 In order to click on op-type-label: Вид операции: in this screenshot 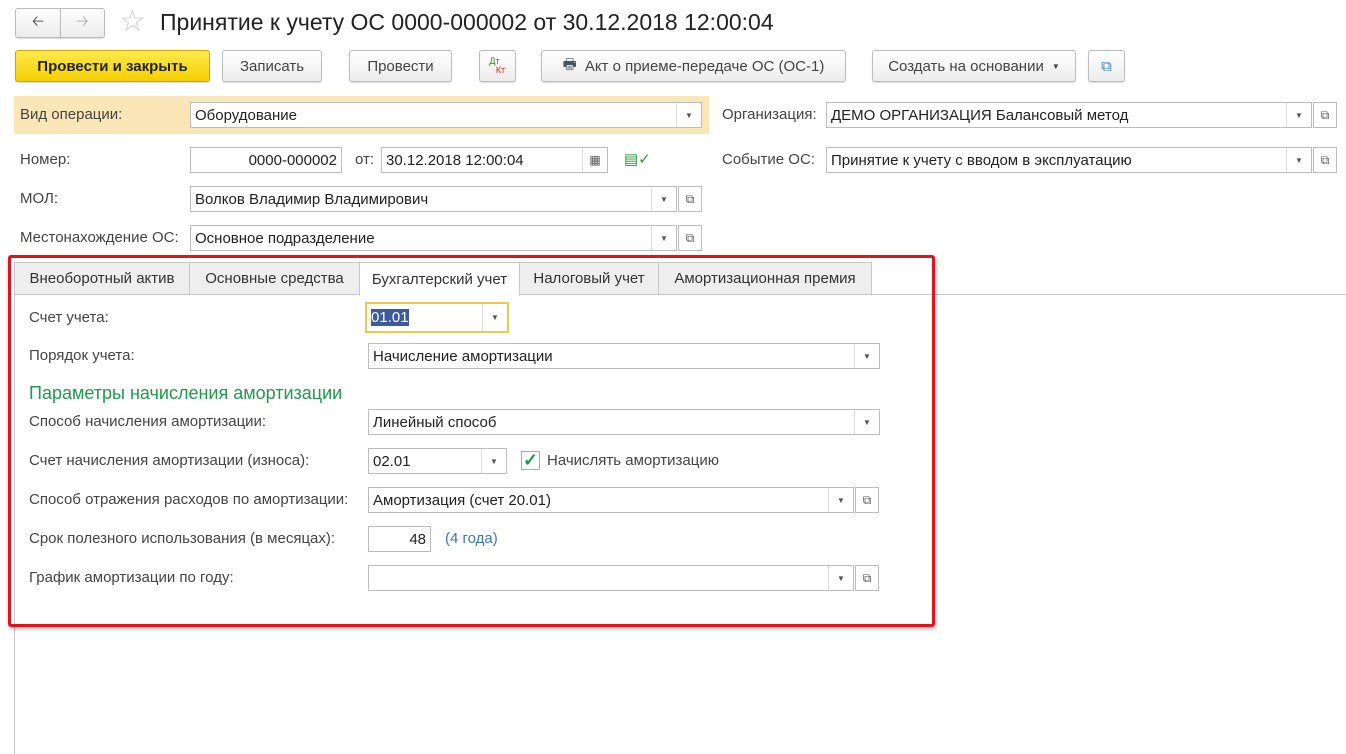, I will do `click(71, 114)`.